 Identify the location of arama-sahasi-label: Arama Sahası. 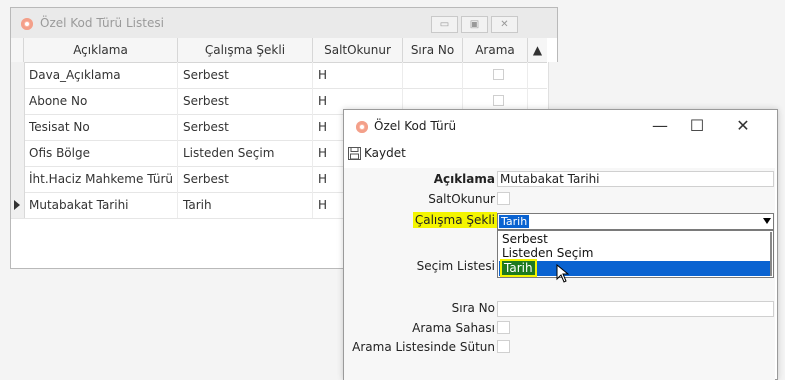
(453, 328).